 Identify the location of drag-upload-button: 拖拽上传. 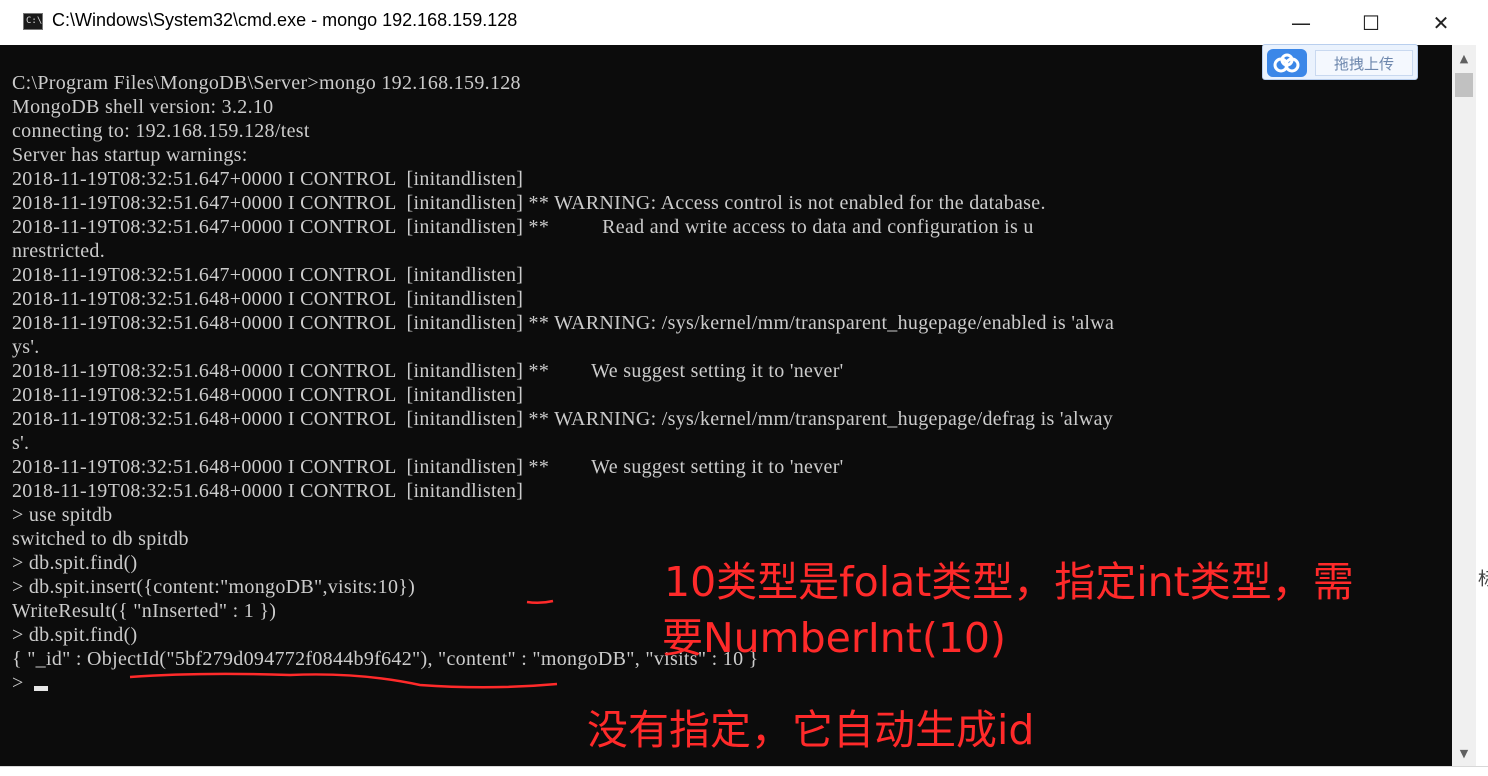
(1364, 63).